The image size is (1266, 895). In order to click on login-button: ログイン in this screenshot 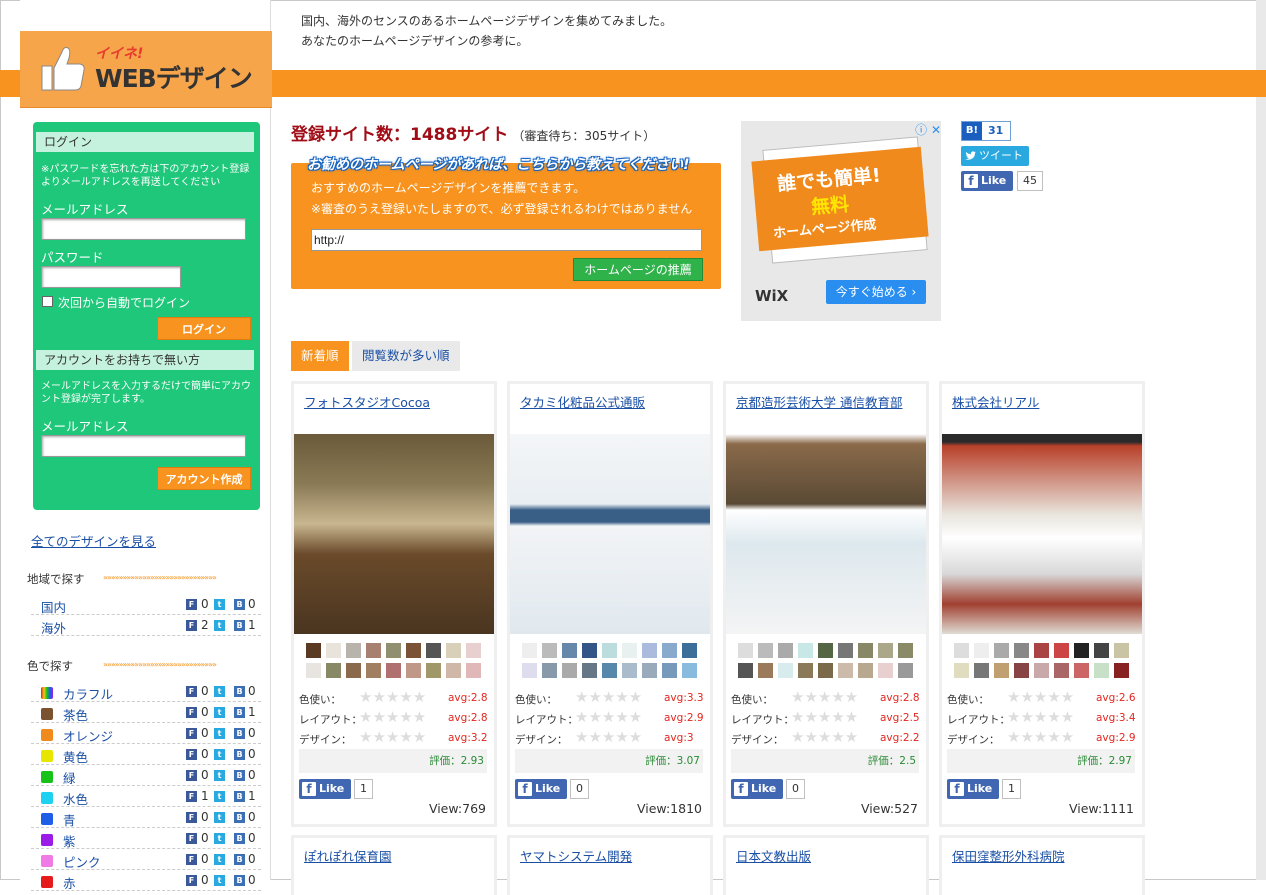, I will do `click(204, 328)`.